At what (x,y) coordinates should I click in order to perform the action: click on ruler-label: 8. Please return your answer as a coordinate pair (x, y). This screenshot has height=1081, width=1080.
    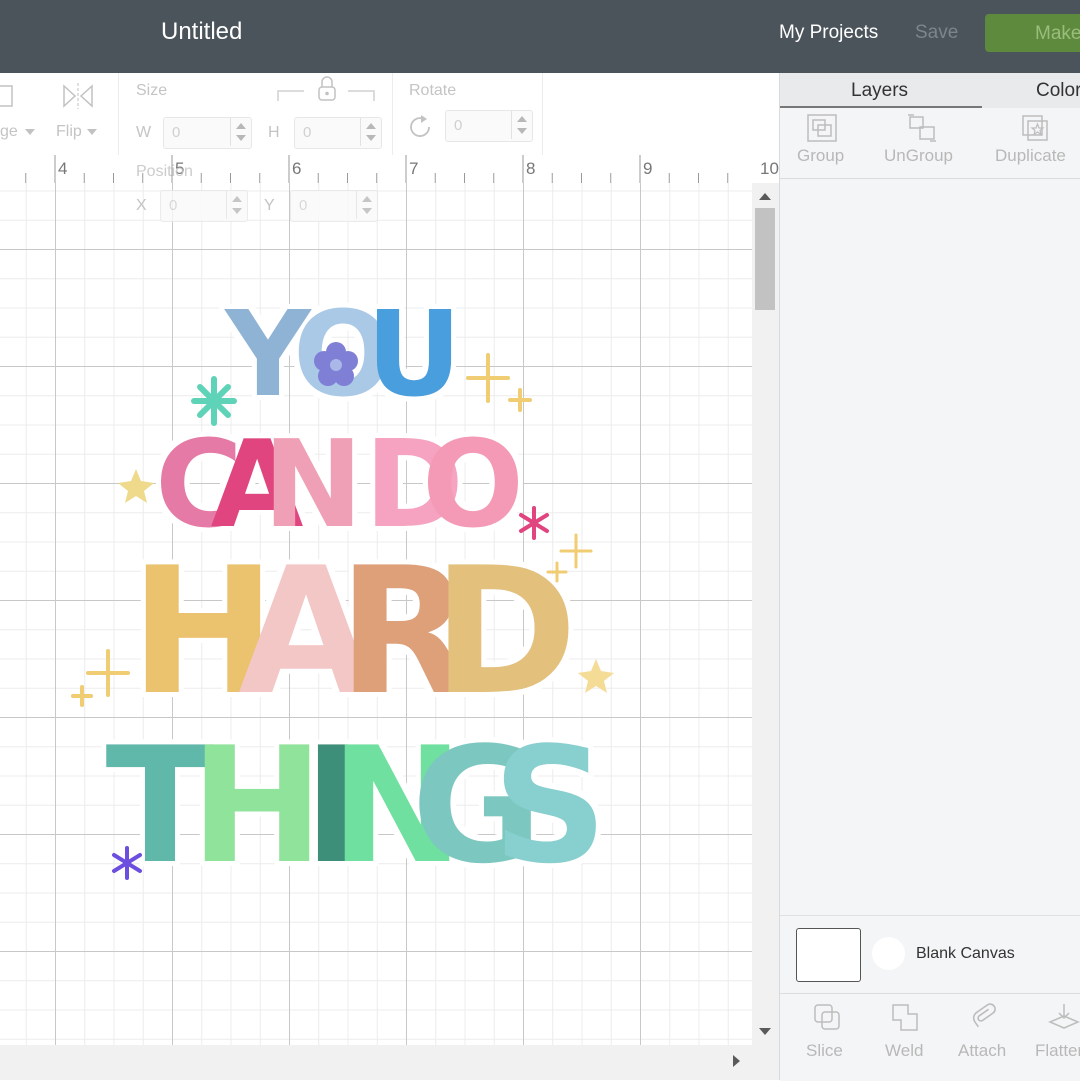
    Looking at the image, I should click on (531, 168).